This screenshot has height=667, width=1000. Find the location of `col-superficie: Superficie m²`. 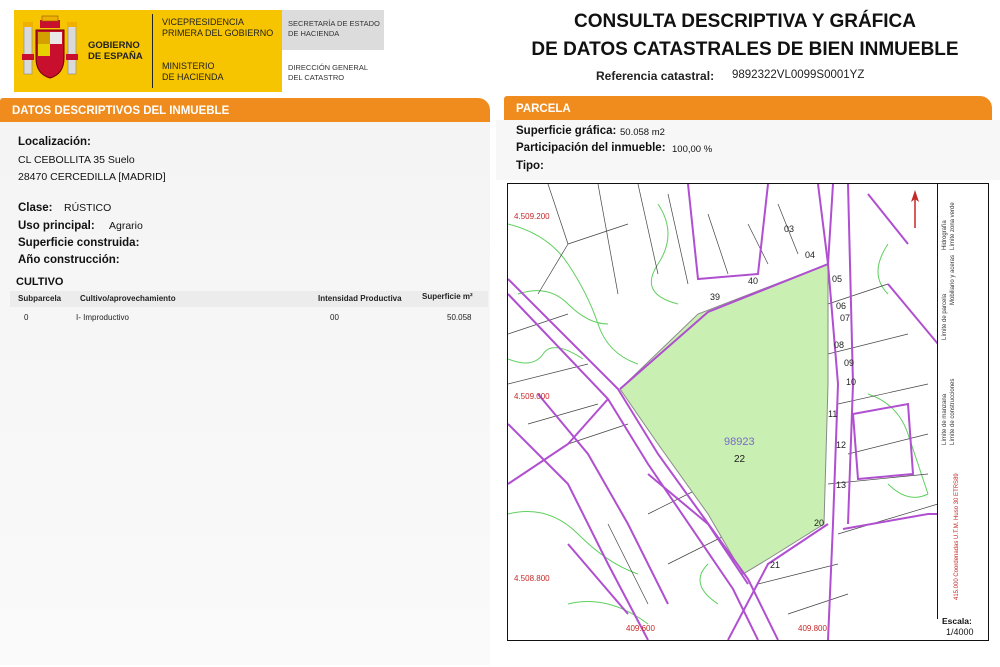

col-superficie: Superficie m² is located at coordinates (447, 296).